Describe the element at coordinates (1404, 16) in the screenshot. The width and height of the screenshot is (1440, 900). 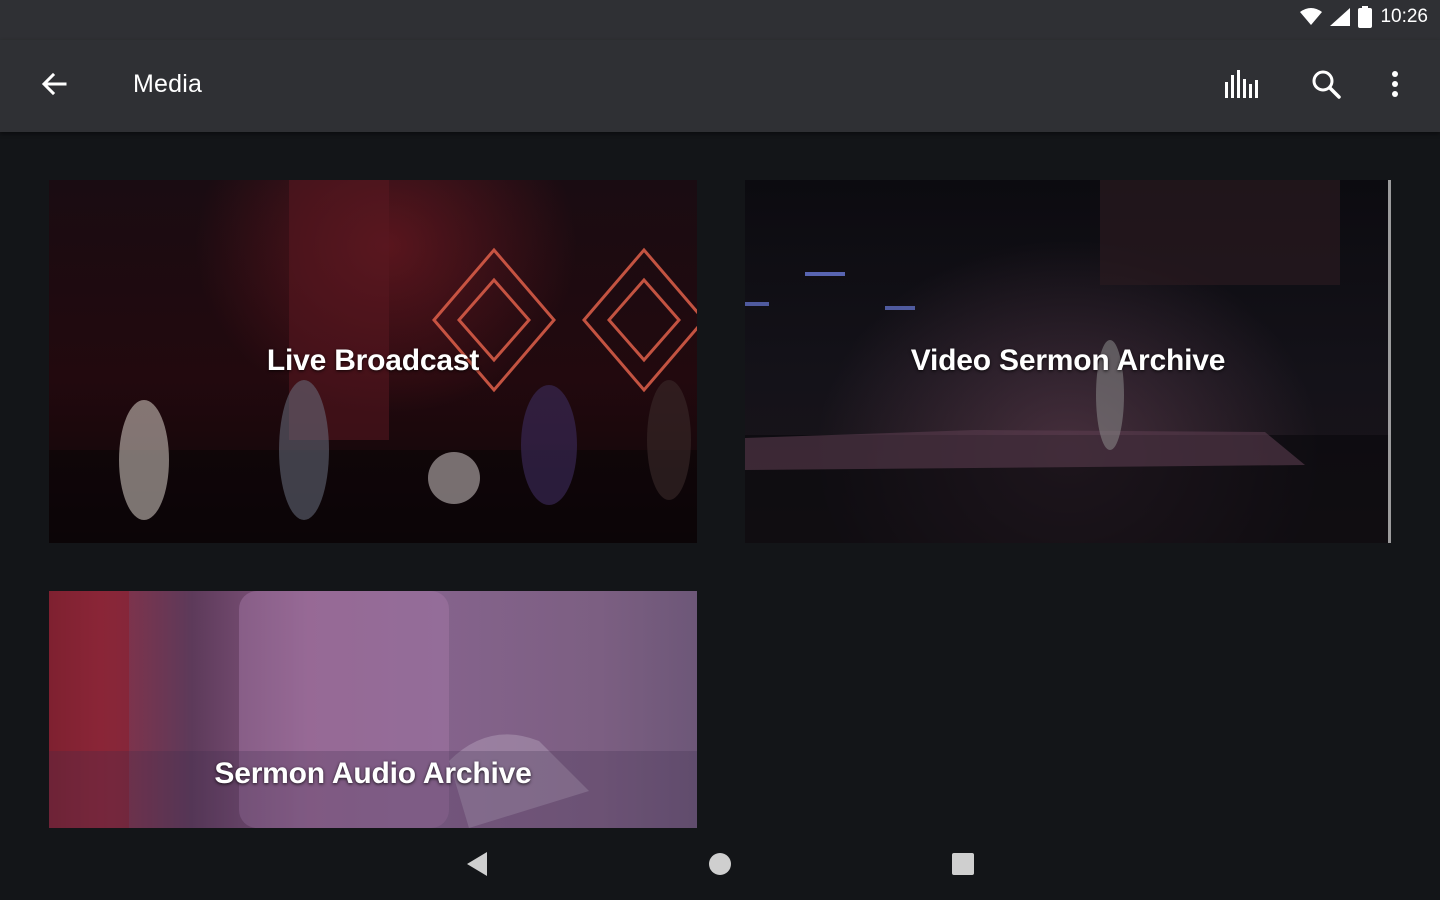
I see `status-time: 10:26` at that location.